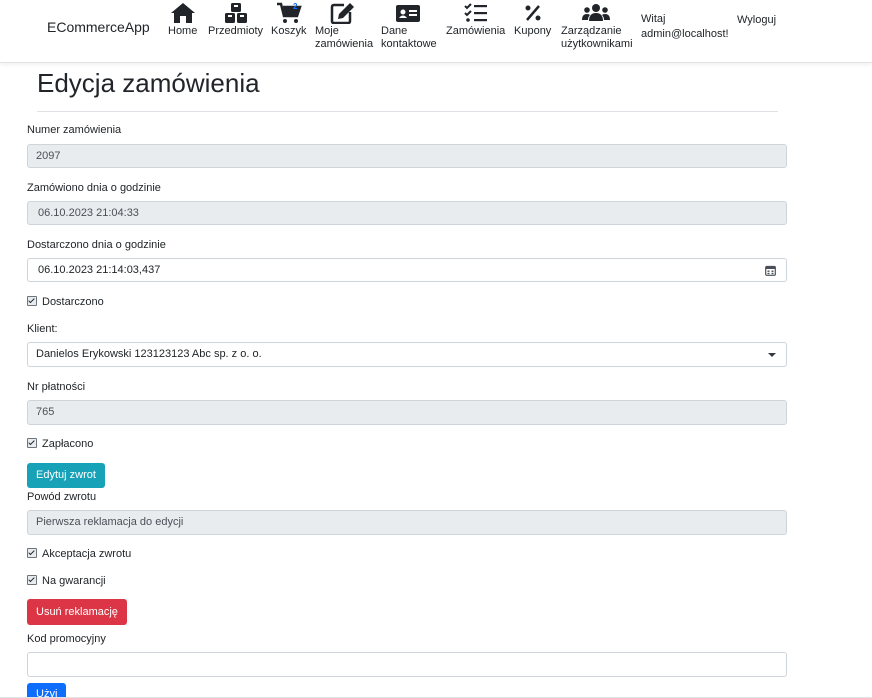 The width and height of the screenshot is (872, 698). Describe the element at coordinates (344, 26) in the screenshot. I see `nav-my-orders: Moje zamówienia` at that location.